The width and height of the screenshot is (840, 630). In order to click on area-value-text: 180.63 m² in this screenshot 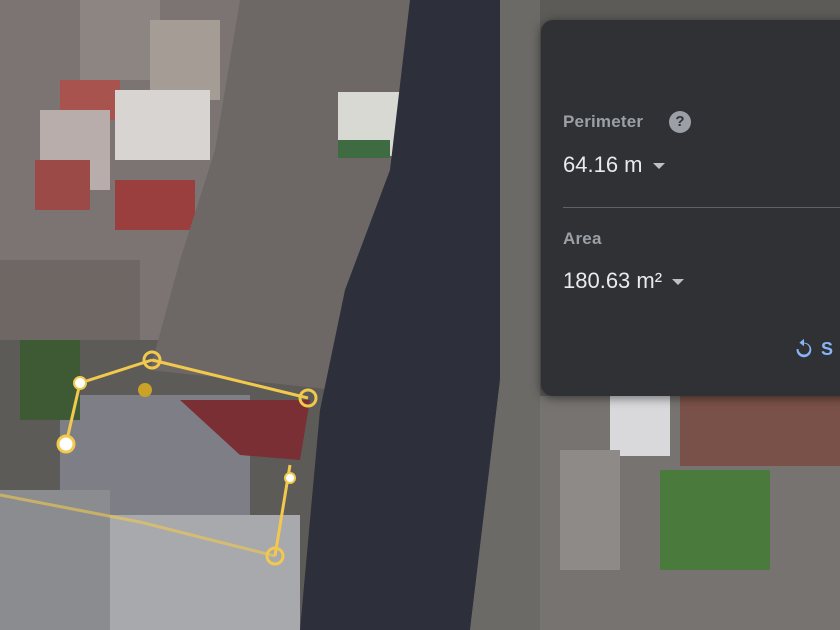, I will do `click(613, 280)`.